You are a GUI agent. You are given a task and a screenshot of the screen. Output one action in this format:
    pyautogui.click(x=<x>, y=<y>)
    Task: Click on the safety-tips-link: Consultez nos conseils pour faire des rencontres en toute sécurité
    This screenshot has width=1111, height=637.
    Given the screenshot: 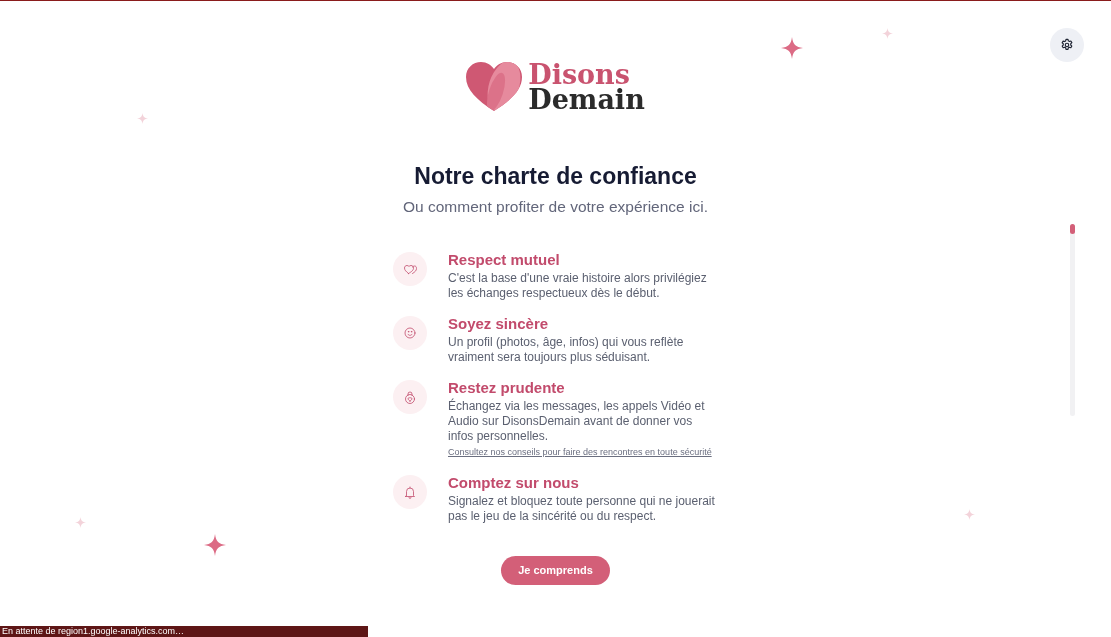 What is the action you would take?
    pyautogui.click(x=580, y=452)
    